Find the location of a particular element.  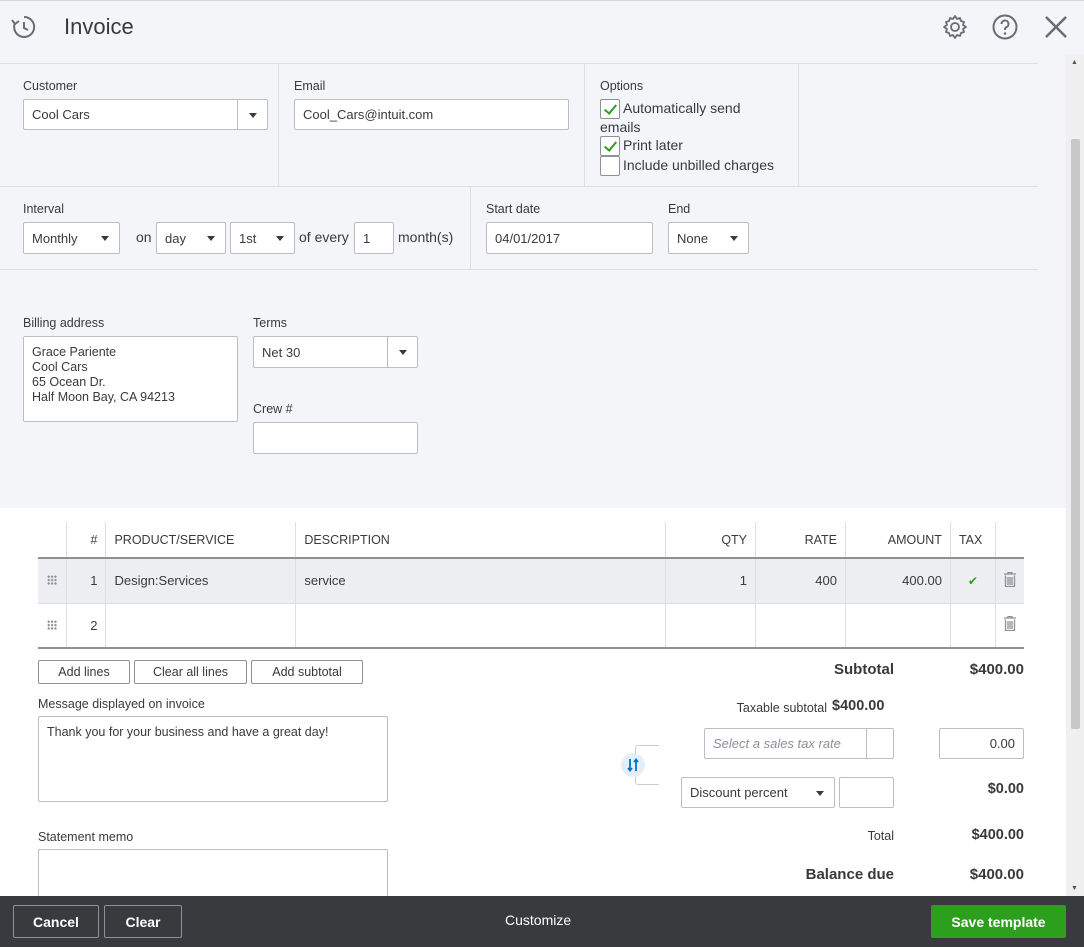

add-lines-button: Add lines is located at coordinates (84, 672).